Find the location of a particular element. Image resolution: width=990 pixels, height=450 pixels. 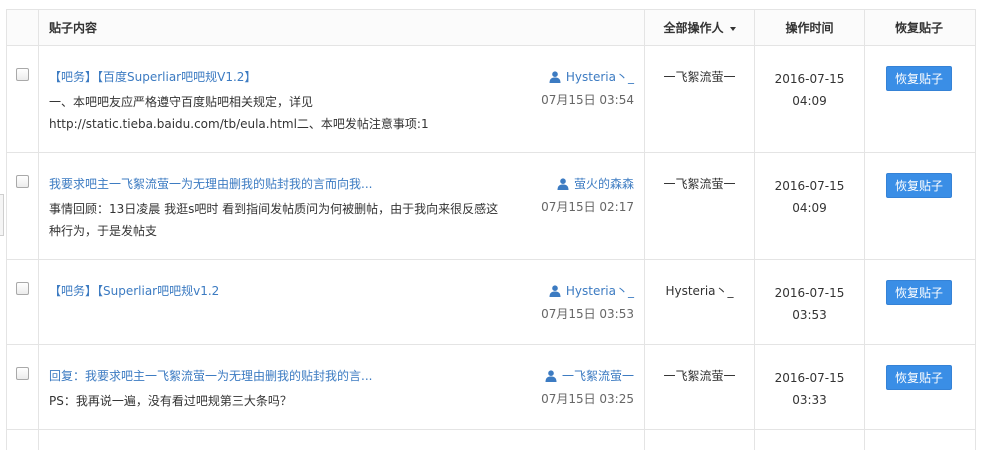

author-name: 萤火的森森 is located at coordinates (603, 184).